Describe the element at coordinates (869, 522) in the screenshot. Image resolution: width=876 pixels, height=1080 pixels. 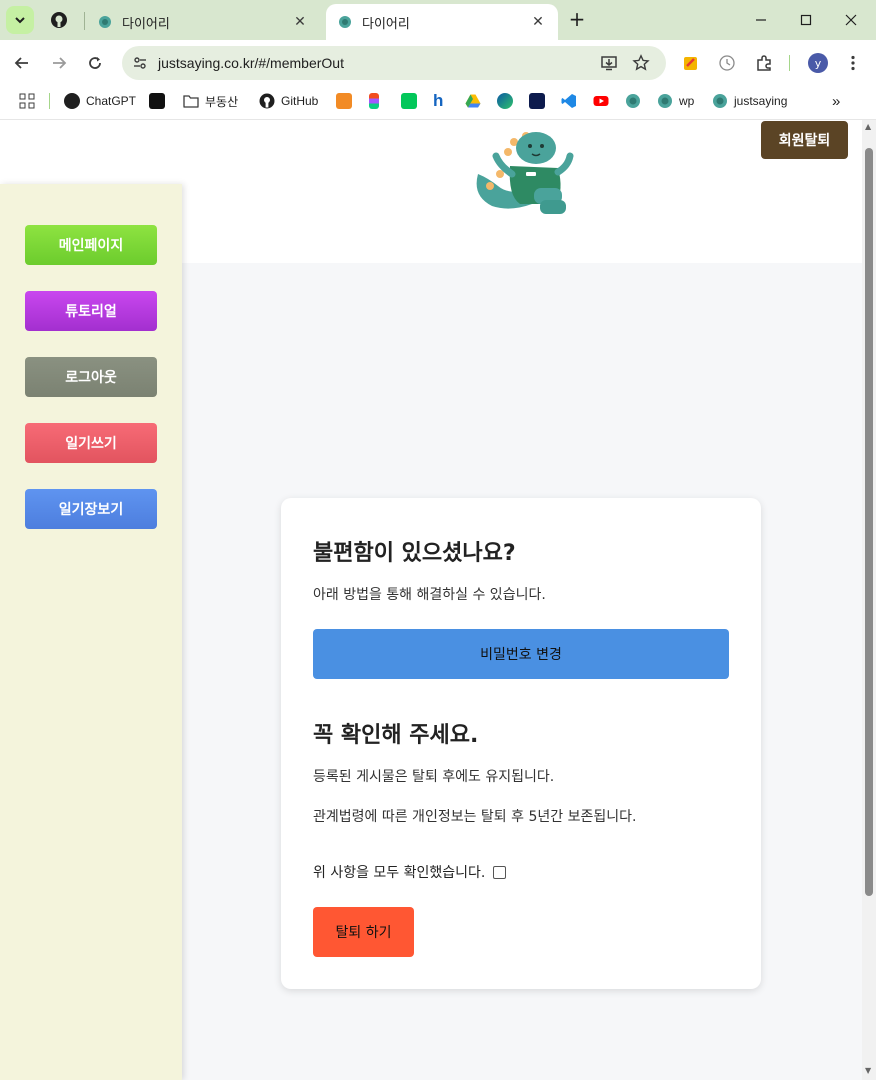
I see `scrollbar-thumb` at that location.